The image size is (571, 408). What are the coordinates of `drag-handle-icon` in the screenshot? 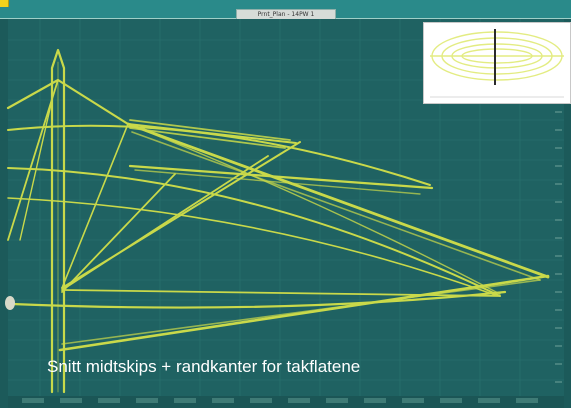 It's located at (10, 303).